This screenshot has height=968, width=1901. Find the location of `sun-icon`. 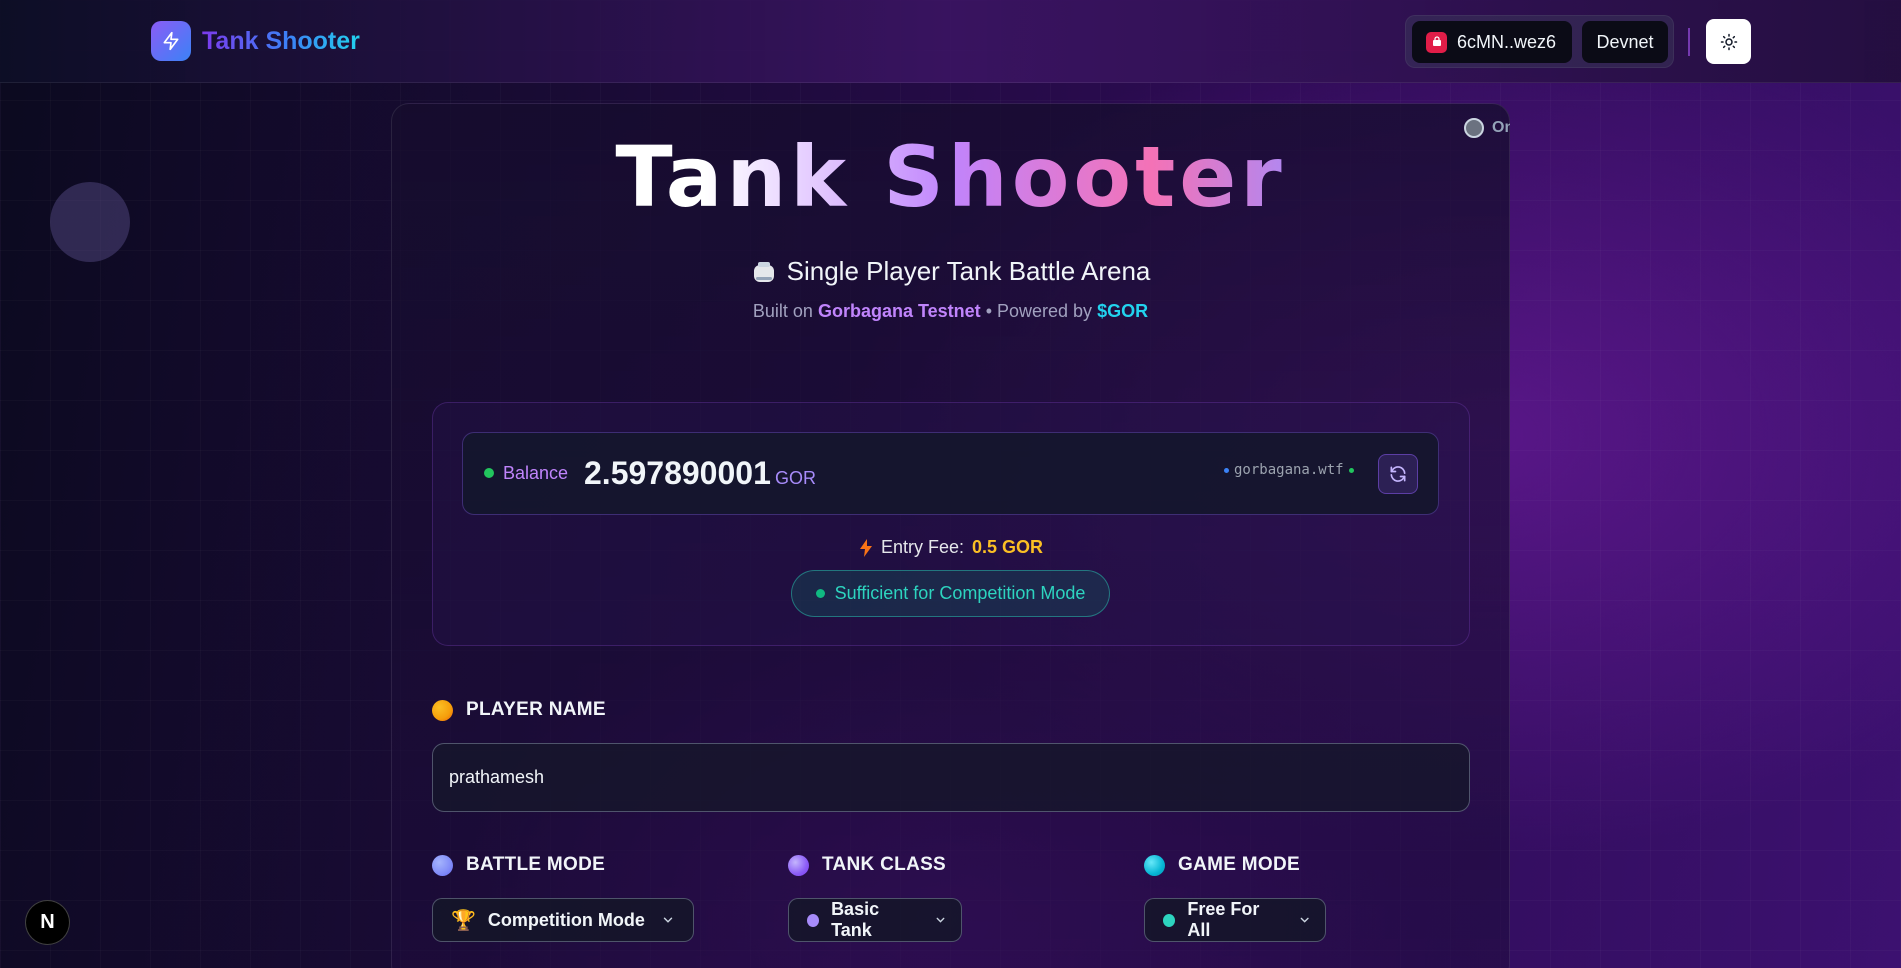

sun-icon is located at coordinates (1728, 41).